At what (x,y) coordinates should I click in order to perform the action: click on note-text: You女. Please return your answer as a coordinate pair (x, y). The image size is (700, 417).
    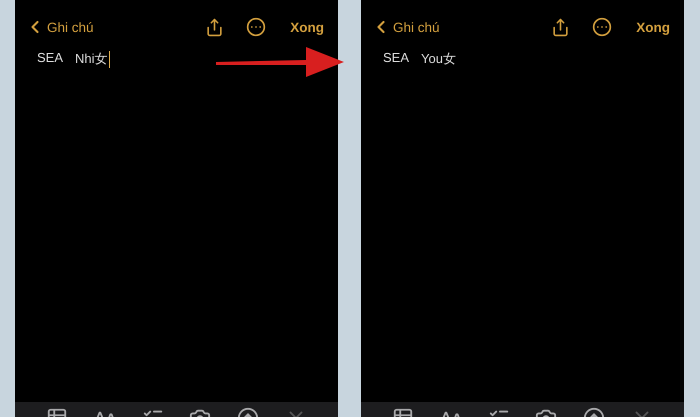
    Looking at the image, I should click on (438, 59).